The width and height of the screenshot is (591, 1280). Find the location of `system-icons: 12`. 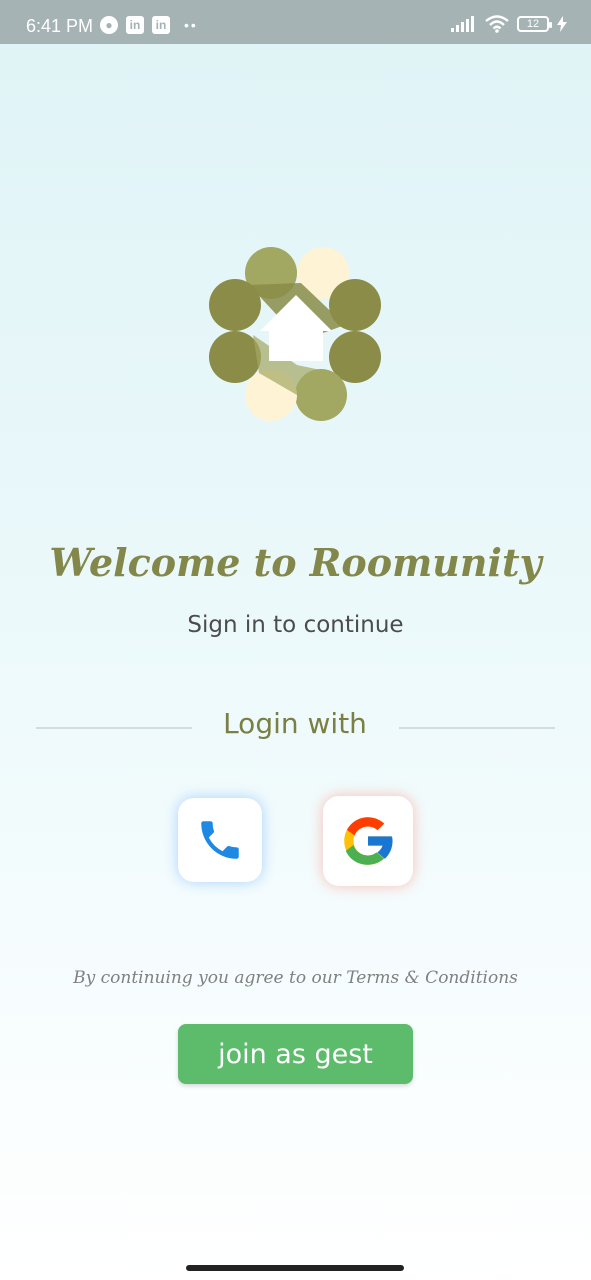

system-icons: 12 is located at coordinates (509, 24).